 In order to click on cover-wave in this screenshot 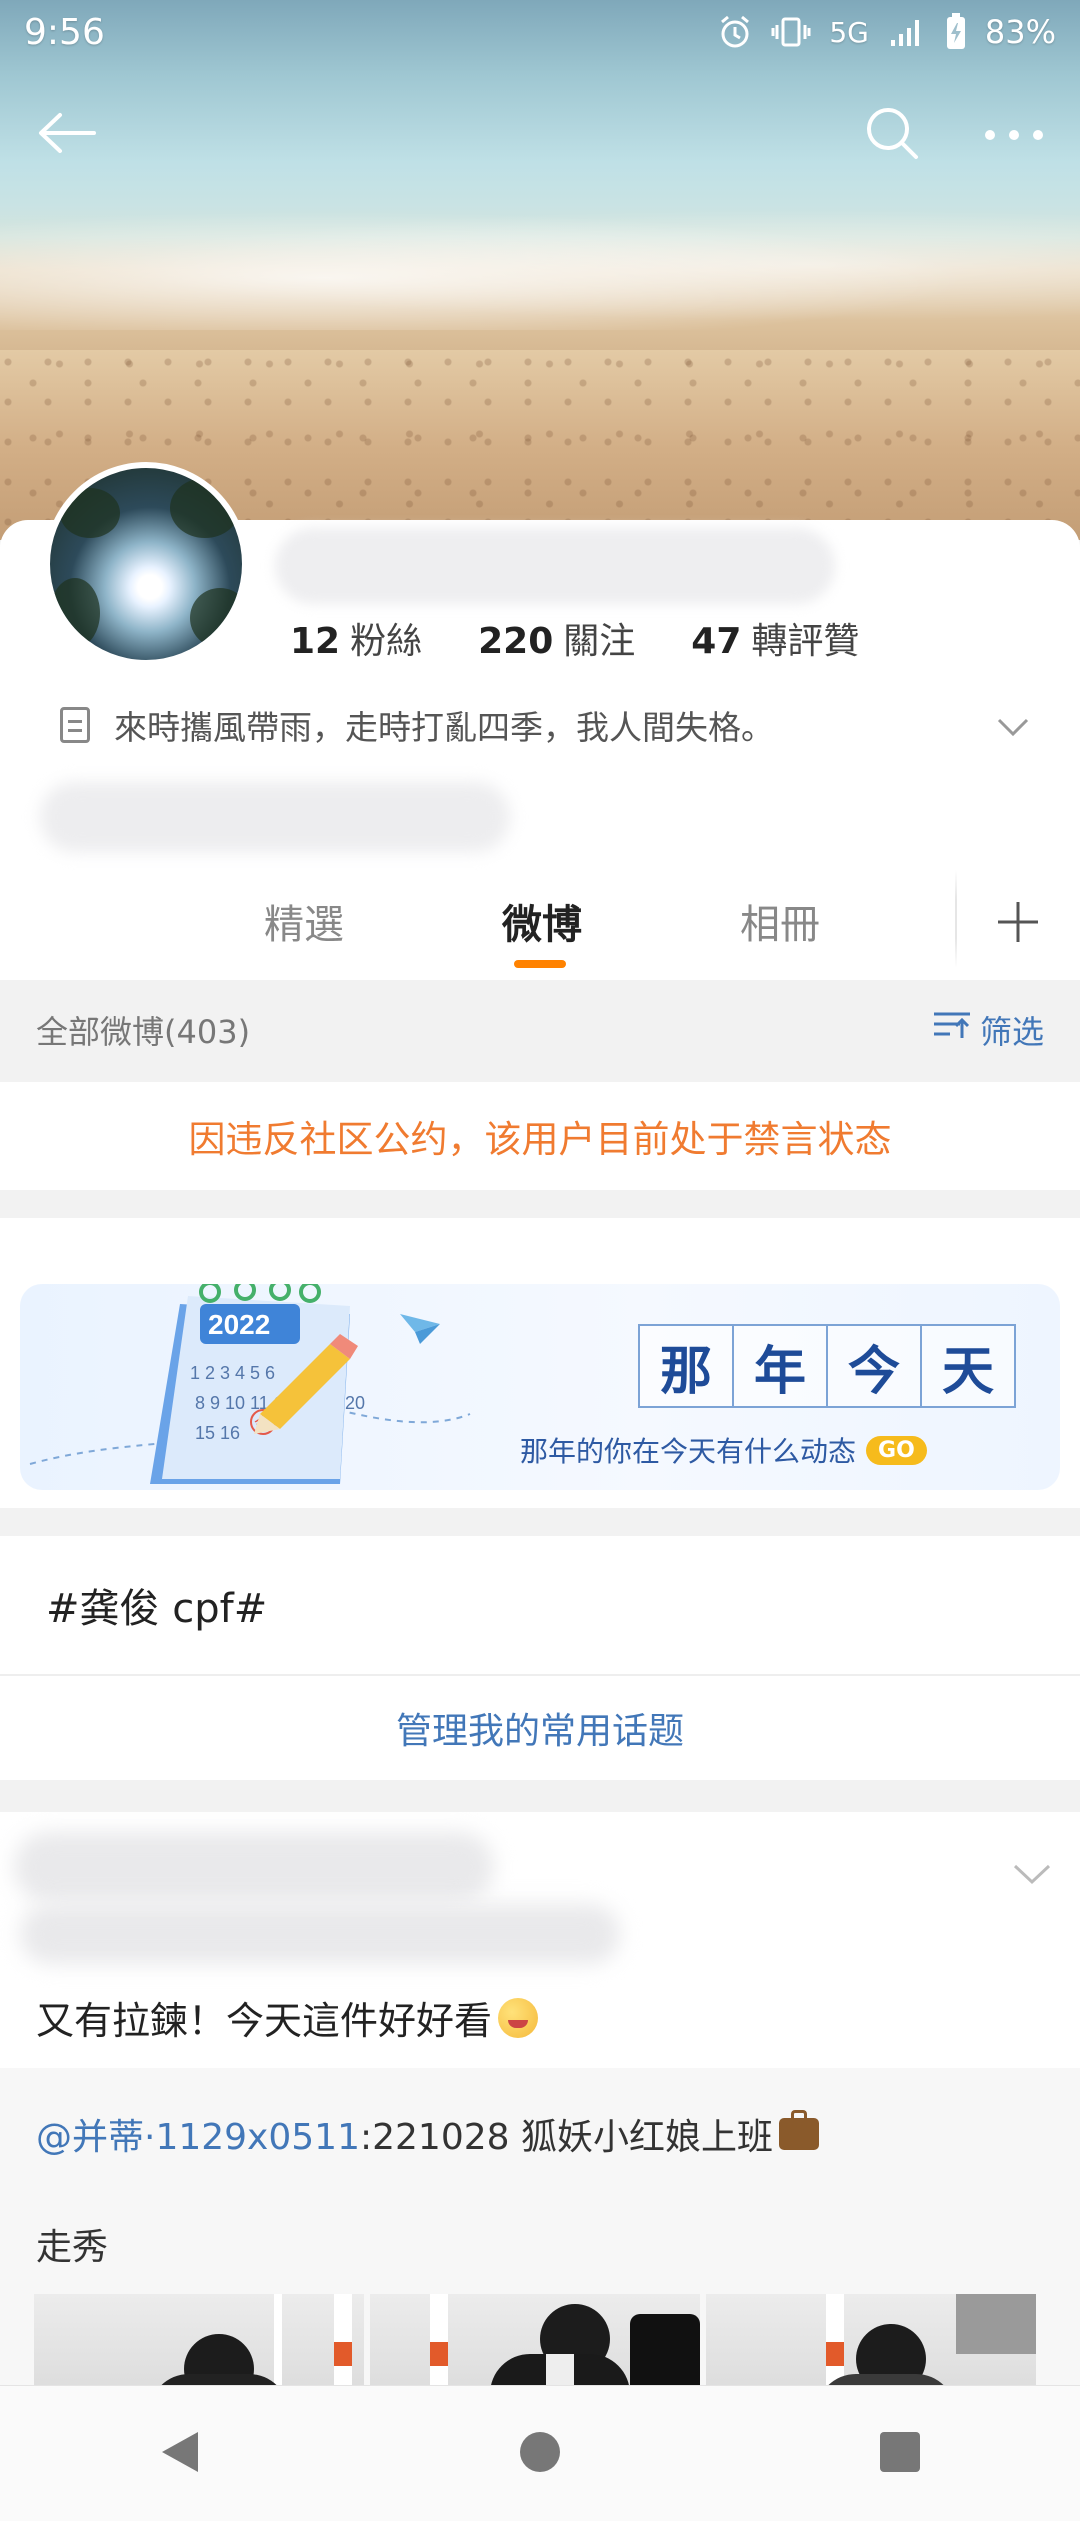, I will do `click(540, 265)`.